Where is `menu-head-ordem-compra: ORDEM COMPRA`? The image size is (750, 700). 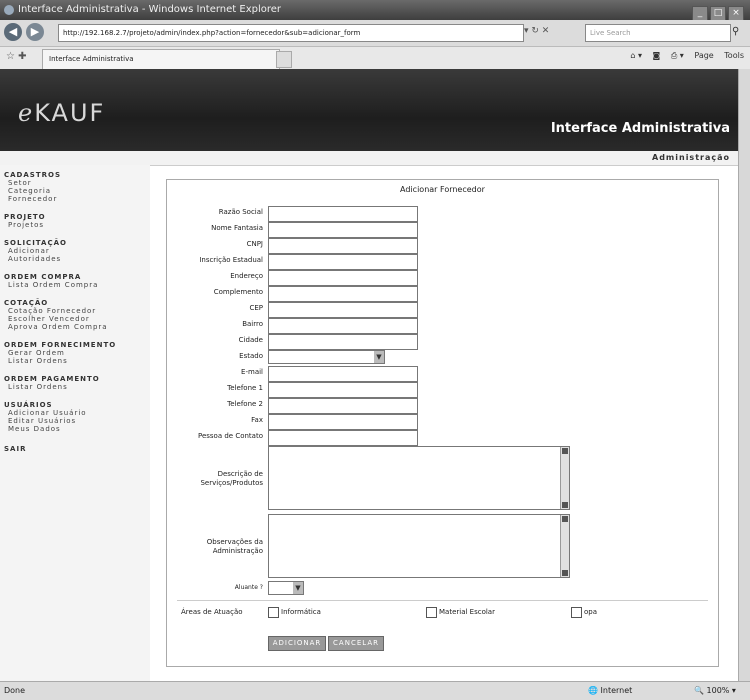
menu-head-ordem-compra: ORDEM COMPRA is located at coordinates (77, 277).